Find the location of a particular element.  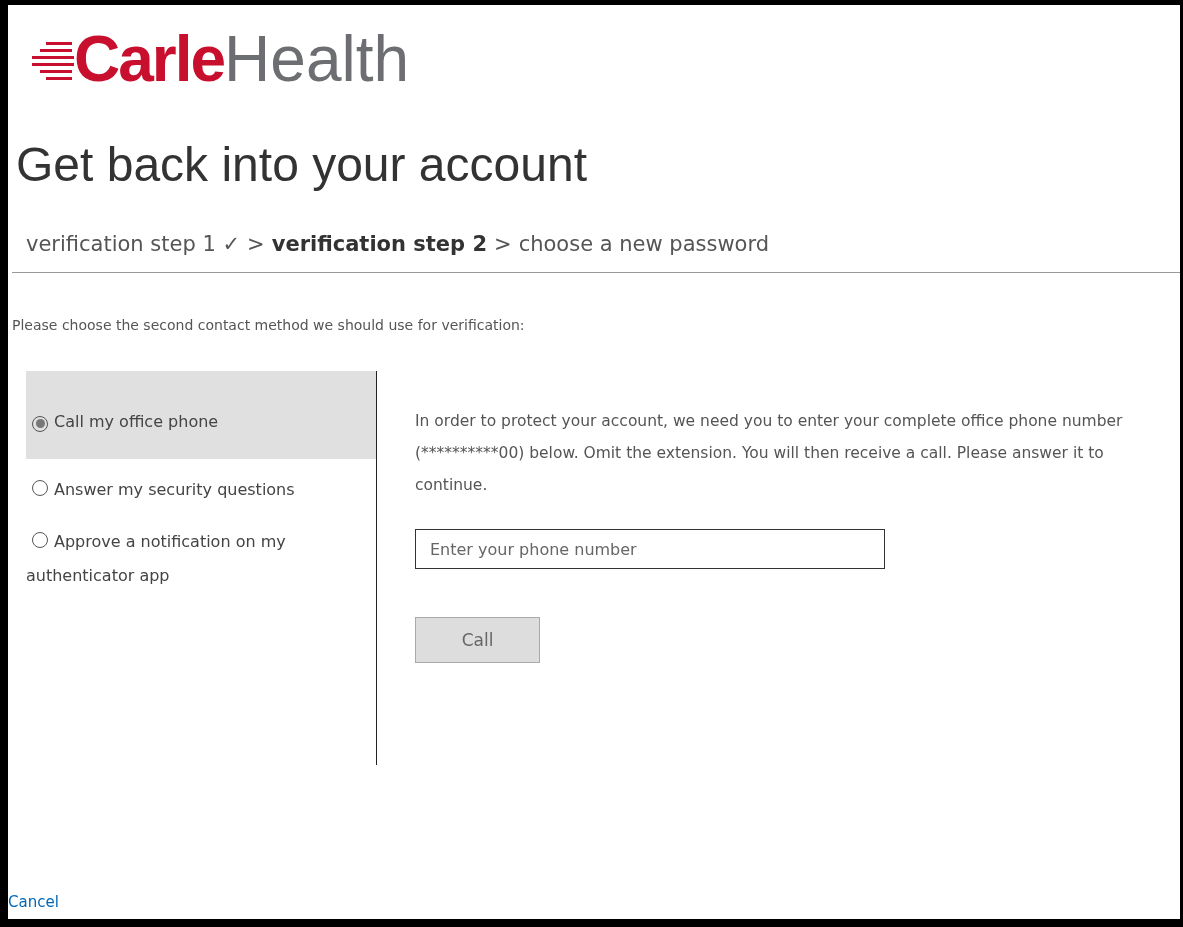

step-label: verification step 1 ✓ is located at coordinates (133, 244).